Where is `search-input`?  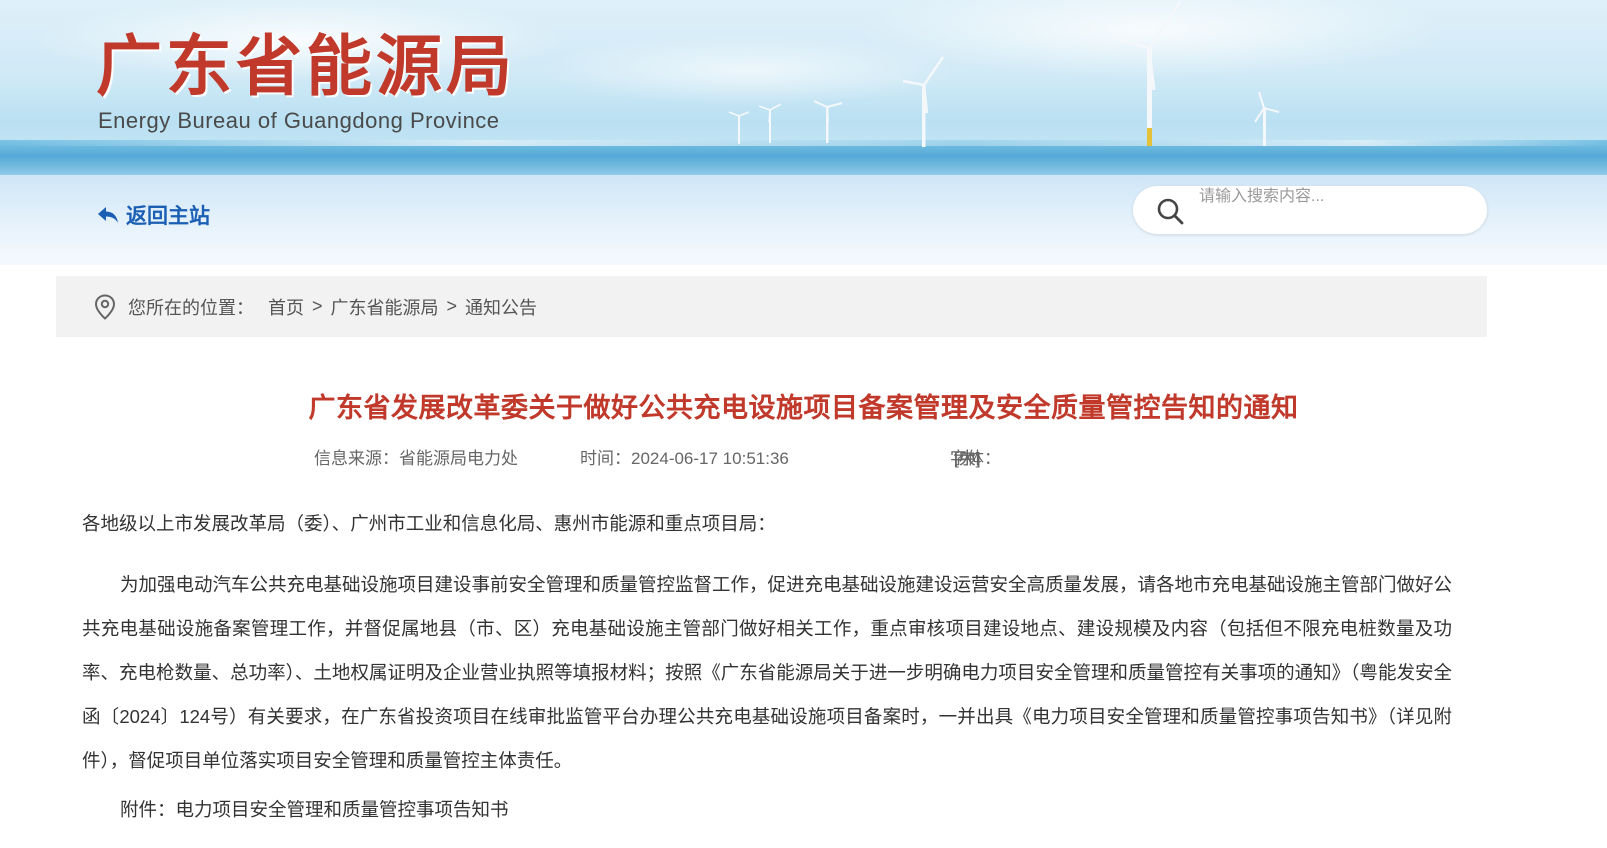
search-input is located at coordinates (1334, 197).